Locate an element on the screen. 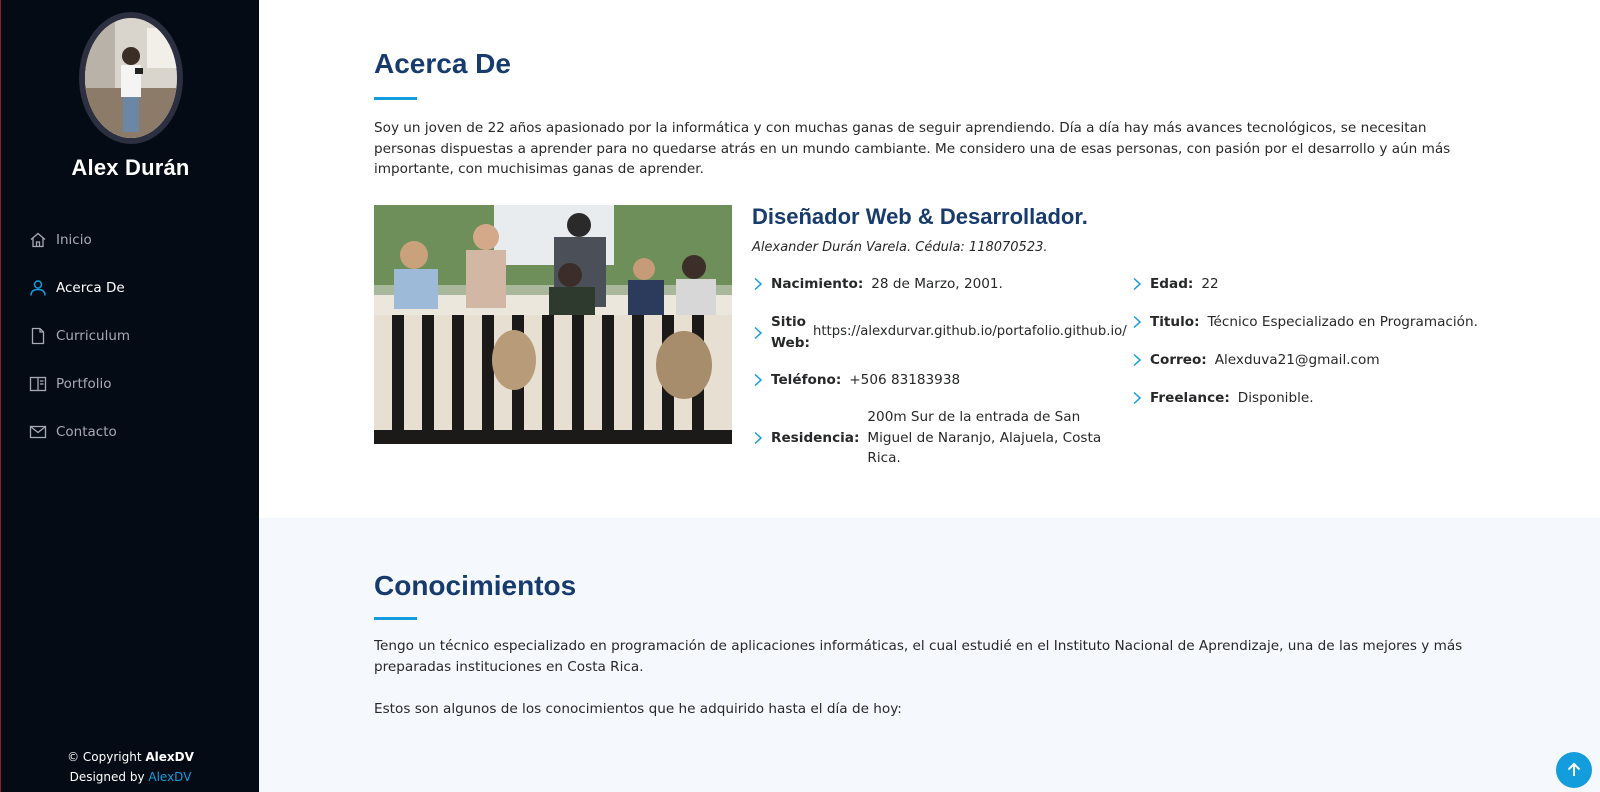 This screenshot has width=1600, height=792. envelope-icon is located at coordinates (38, 432).